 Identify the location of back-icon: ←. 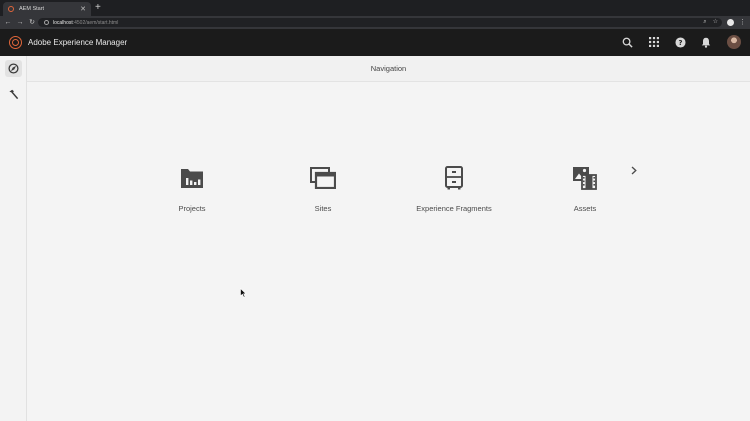
(8, 22).